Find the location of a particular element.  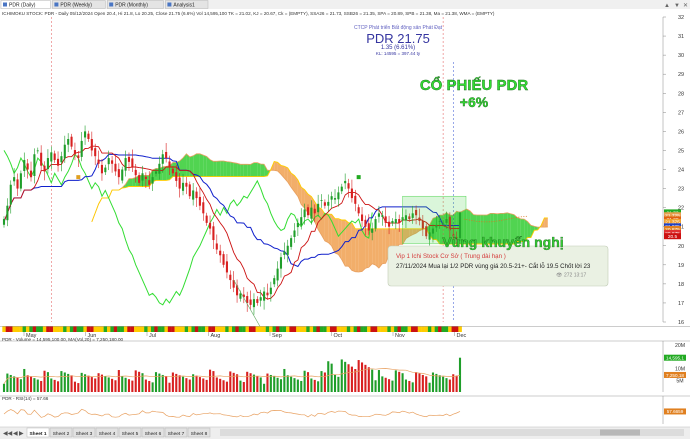

y-tick-label: 23 is located at coordinates (681, 190).